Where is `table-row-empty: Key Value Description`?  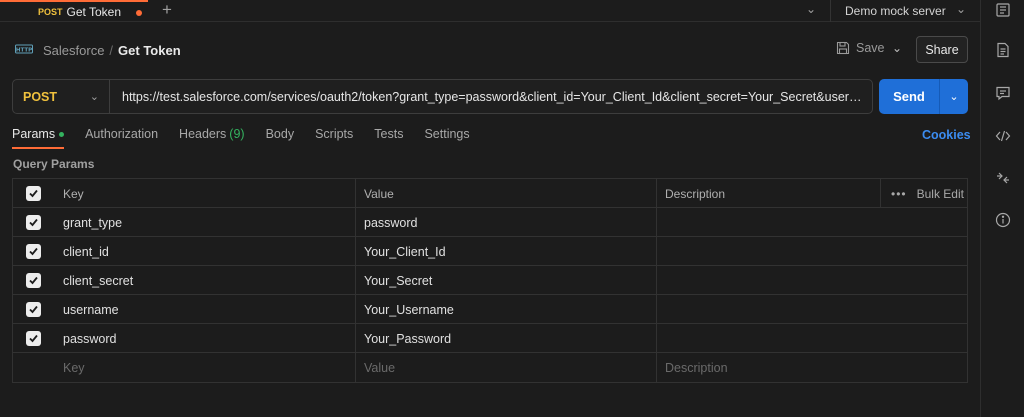 table-row-empty: Key Value Description is located at coordinates (490, 367).